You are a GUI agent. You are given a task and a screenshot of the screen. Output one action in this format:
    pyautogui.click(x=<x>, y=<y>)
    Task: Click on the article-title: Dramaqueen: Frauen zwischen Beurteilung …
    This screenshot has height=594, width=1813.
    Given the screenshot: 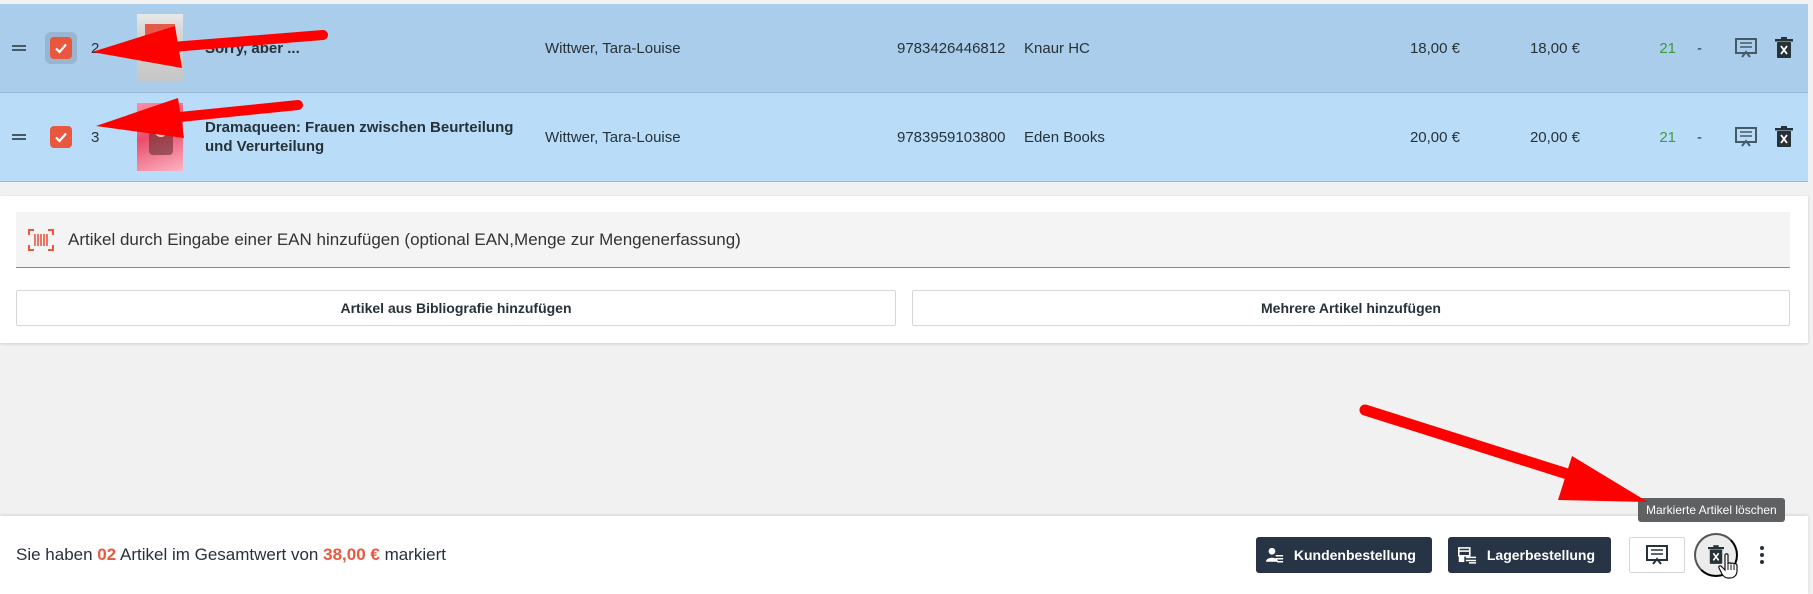 What is the action you would take?
    pyautogui.click(x=359, y=137)
    